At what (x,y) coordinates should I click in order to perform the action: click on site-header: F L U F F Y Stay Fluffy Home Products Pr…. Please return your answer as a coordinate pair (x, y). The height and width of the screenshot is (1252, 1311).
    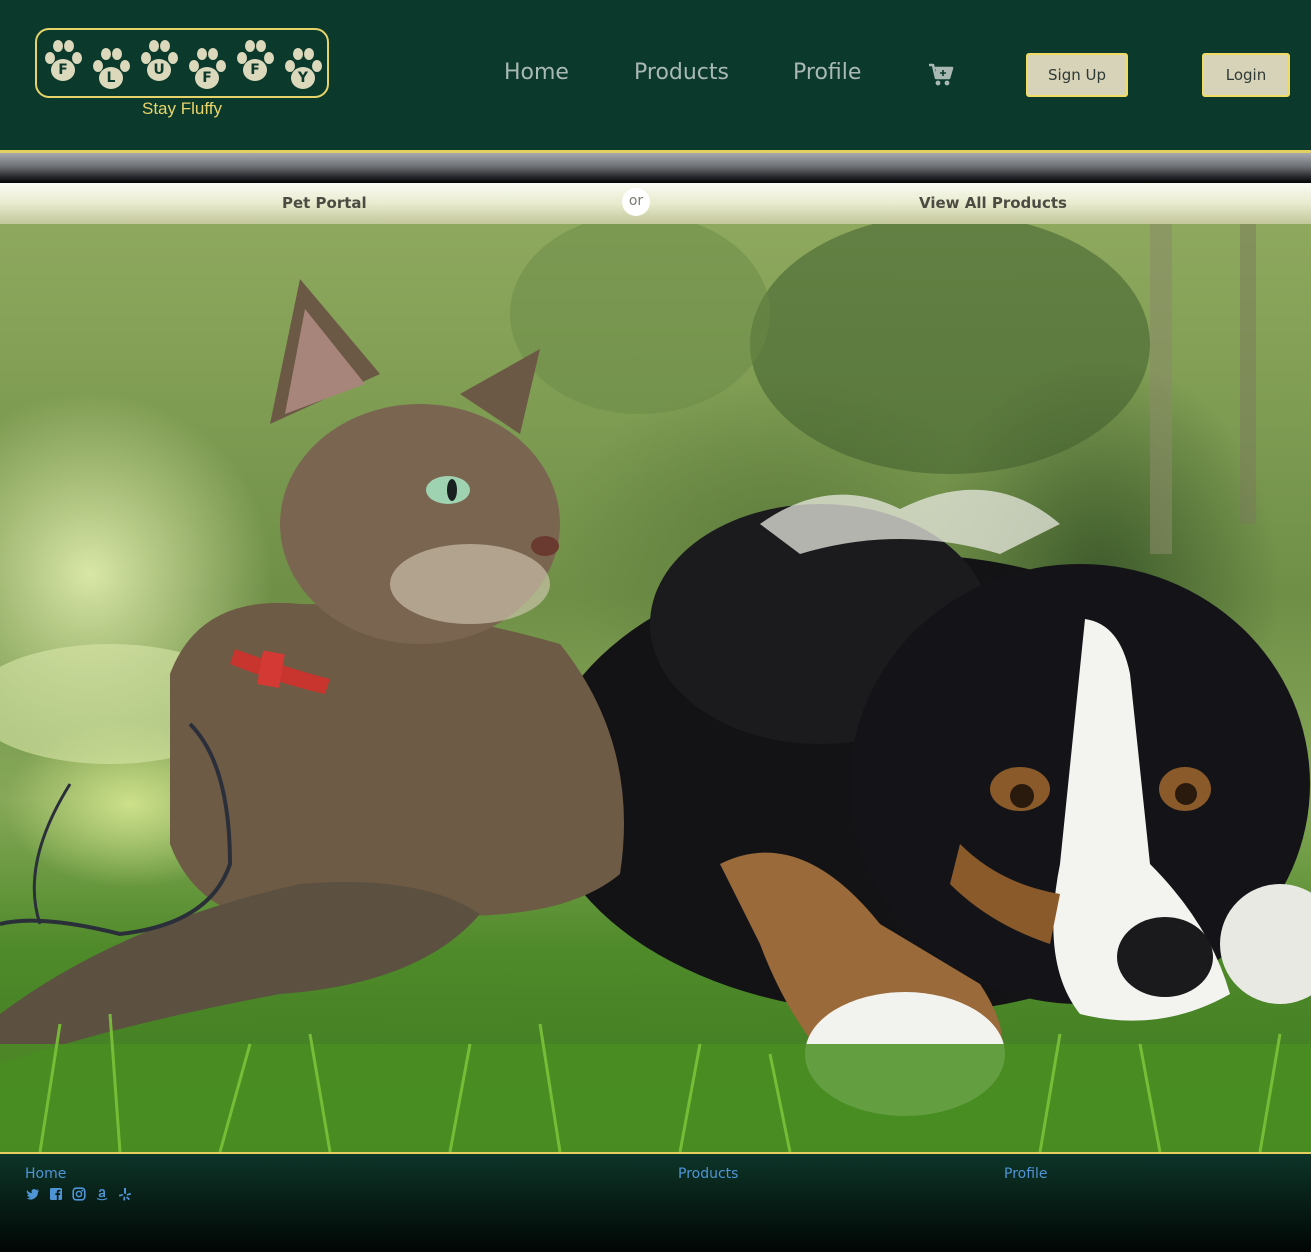
    Looking at the image, I should click on (655, 75).